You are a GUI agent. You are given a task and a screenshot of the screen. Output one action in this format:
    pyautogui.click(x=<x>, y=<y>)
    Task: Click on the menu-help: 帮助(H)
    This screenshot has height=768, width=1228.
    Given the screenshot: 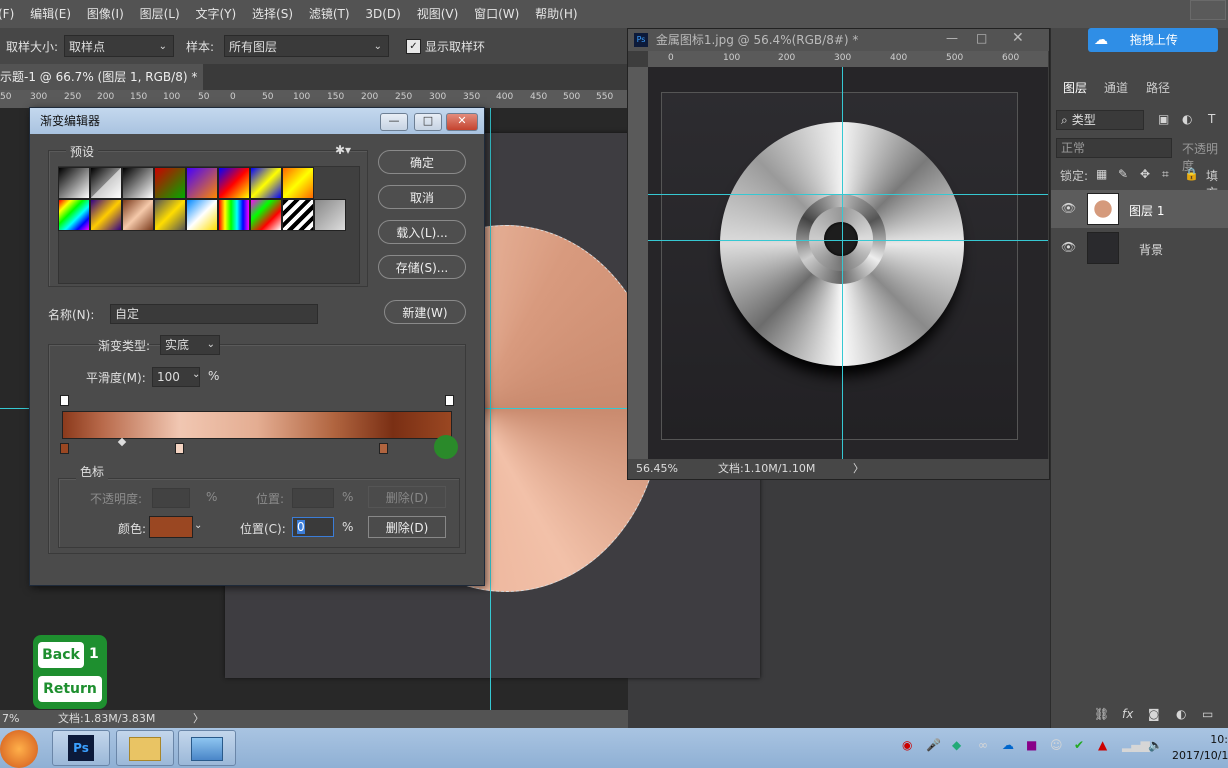 What is the action you would take?
    pyautogui.click(x=556, y=14)
    